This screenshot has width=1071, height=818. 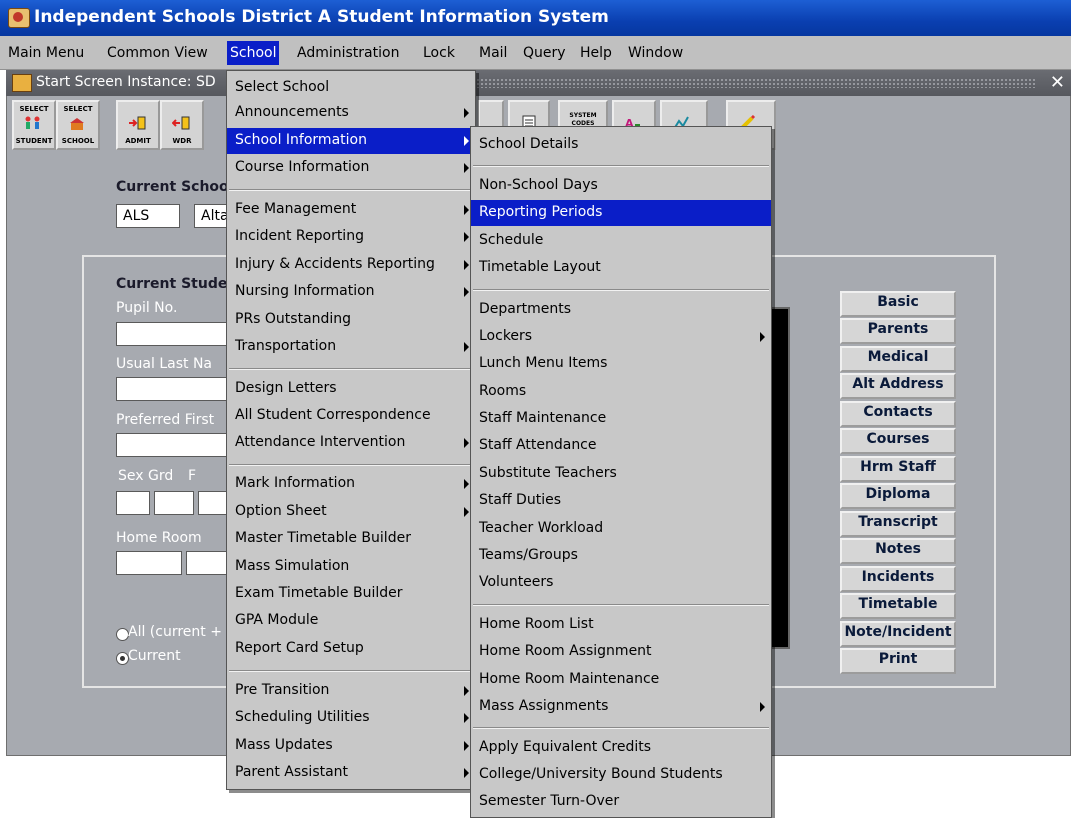 What do you see at coordinates (351, 746) in the screenshot?
I see `school-menu-item-mass-updates: Mass Updates` at bounding box center [351, 746].